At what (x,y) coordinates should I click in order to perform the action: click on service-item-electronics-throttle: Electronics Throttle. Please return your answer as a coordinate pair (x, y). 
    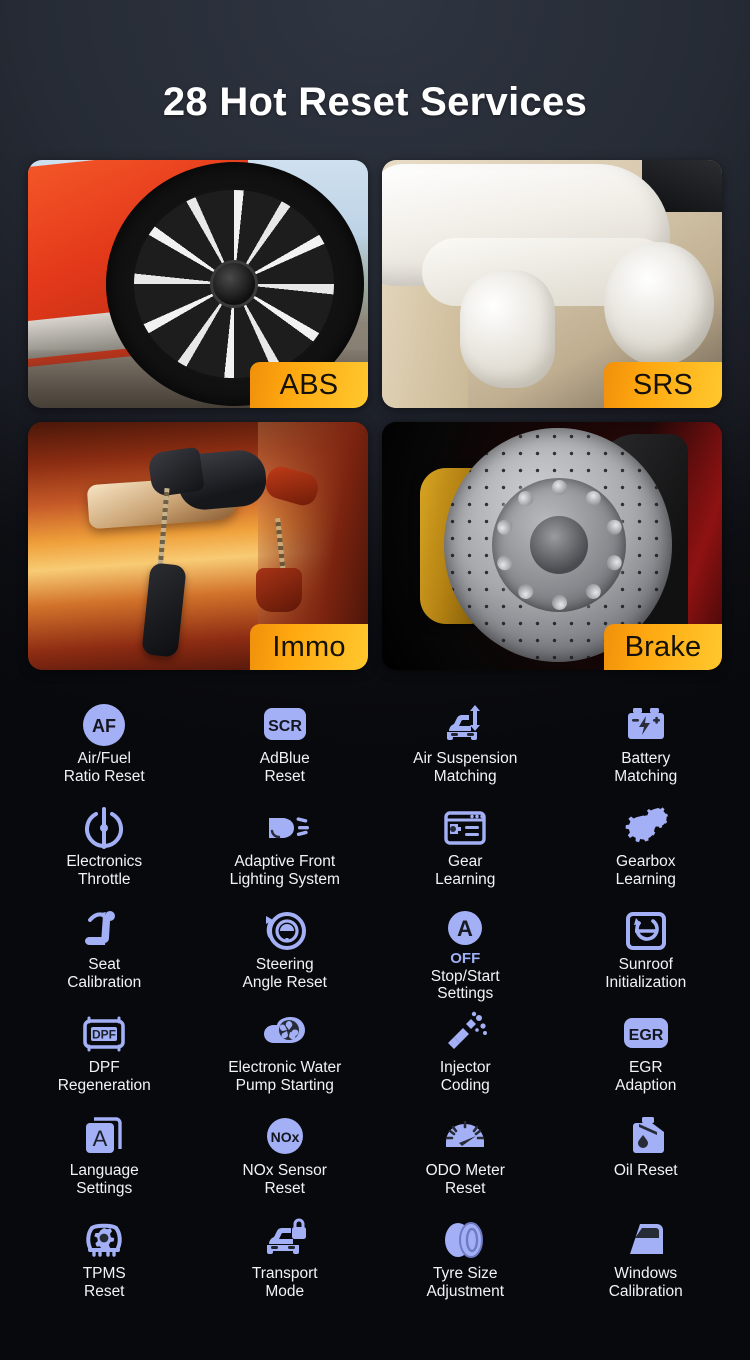
    Looking at the image, I should click on (104, 848).